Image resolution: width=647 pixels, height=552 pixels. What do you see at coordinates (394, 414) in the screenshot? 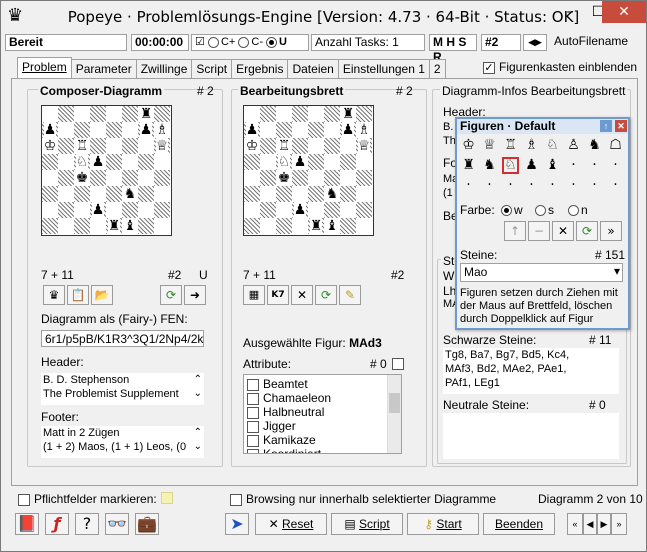
I see `attribute-scrollbar` at bounding box center [394, 414].